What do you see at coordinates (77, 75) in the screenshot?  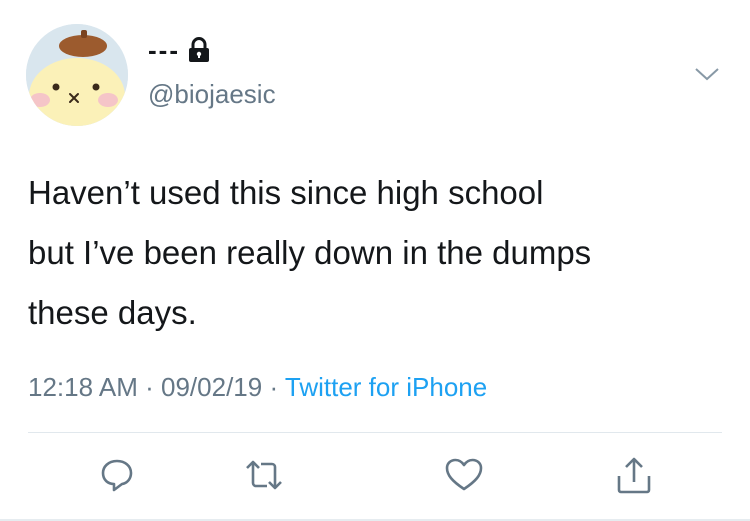 I see `avatar` at bounding box center [77, 75].